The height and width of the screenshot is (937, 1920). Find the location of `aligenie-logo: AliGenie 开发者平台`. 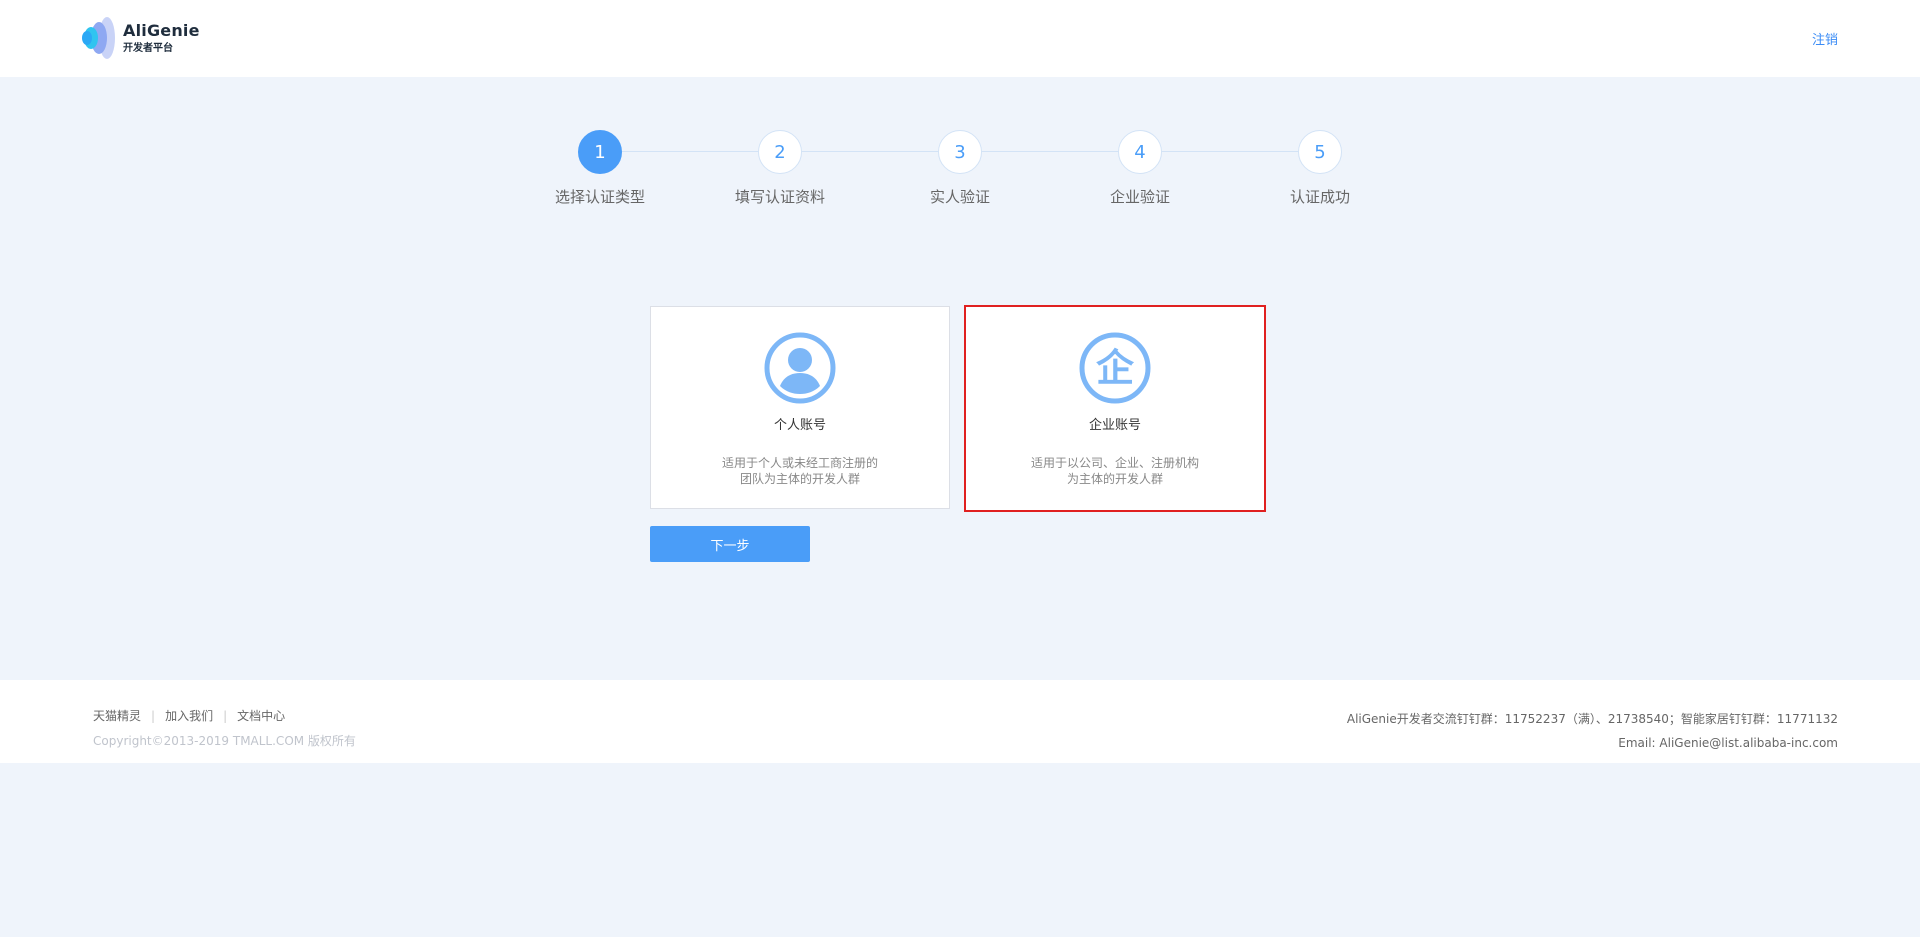

aligenie-logo: AliGenie 开发者平台 is located at coordinates (141, 38).